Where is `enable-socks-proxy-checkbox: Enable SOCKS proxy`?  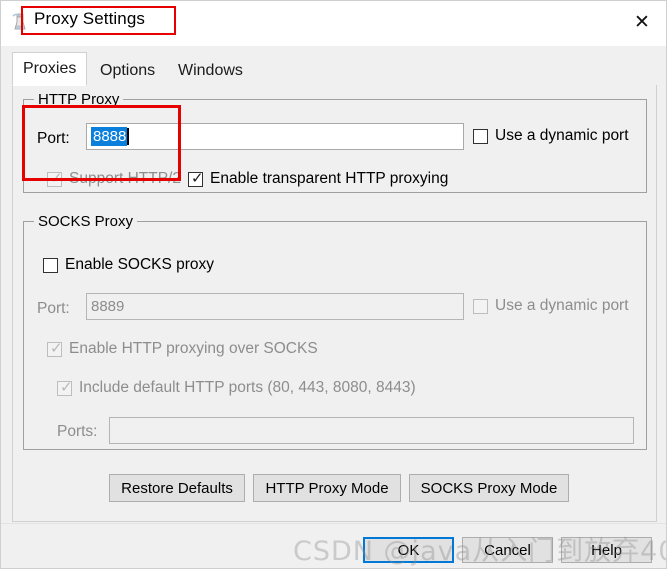
enable-socks-proxy-checkbox: Enable SOCKS proxy is located at coordinates (128, 265).